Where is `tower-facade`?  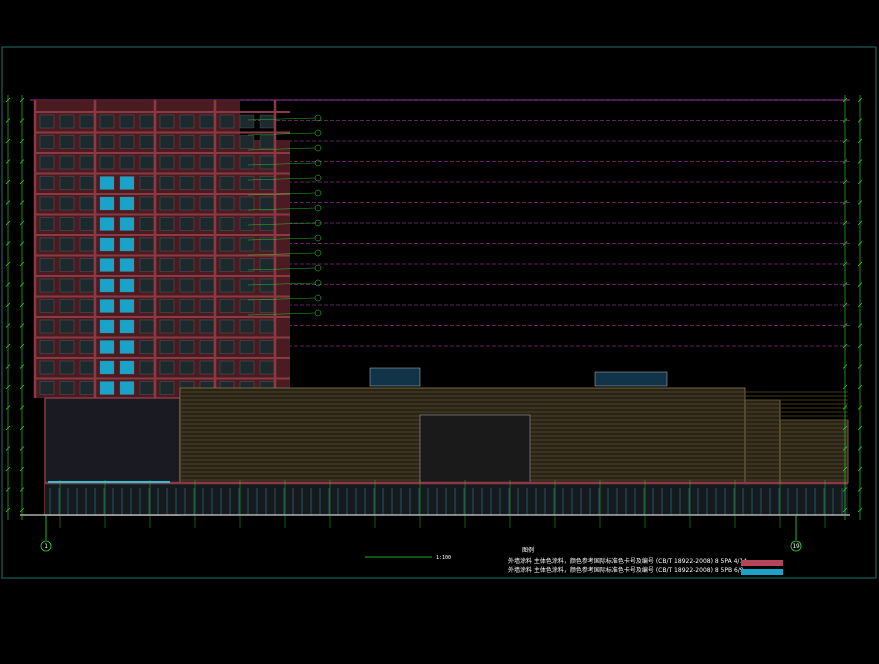
tower-facade is located at coordinates (161, 249).